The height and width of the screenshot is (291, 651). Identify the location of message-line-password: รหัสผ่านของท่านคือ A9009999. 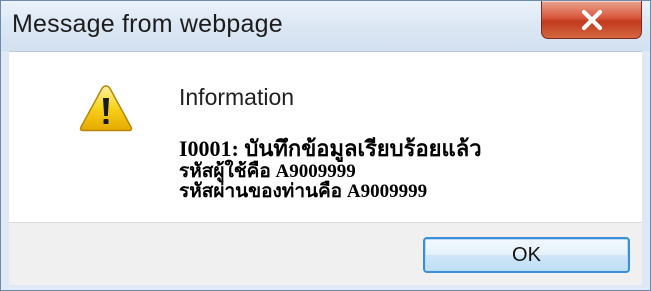
(303, 191).